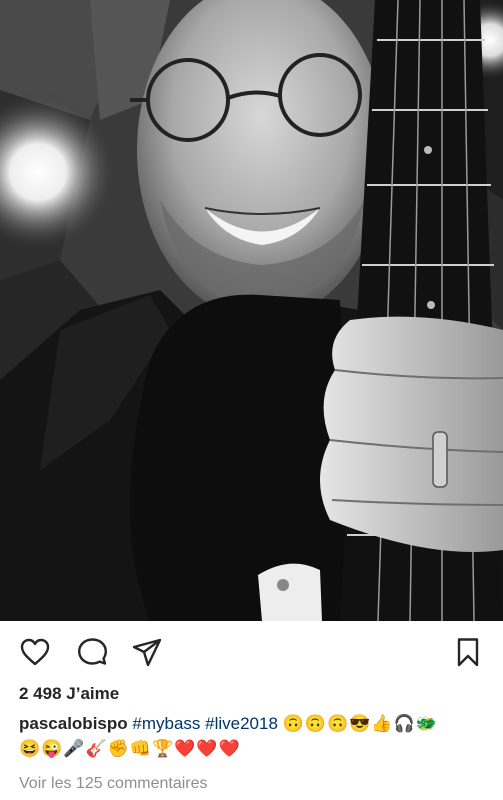 The width and height of the screenshot is (503, 800). I want to click on comment-button, so click(92, 652).